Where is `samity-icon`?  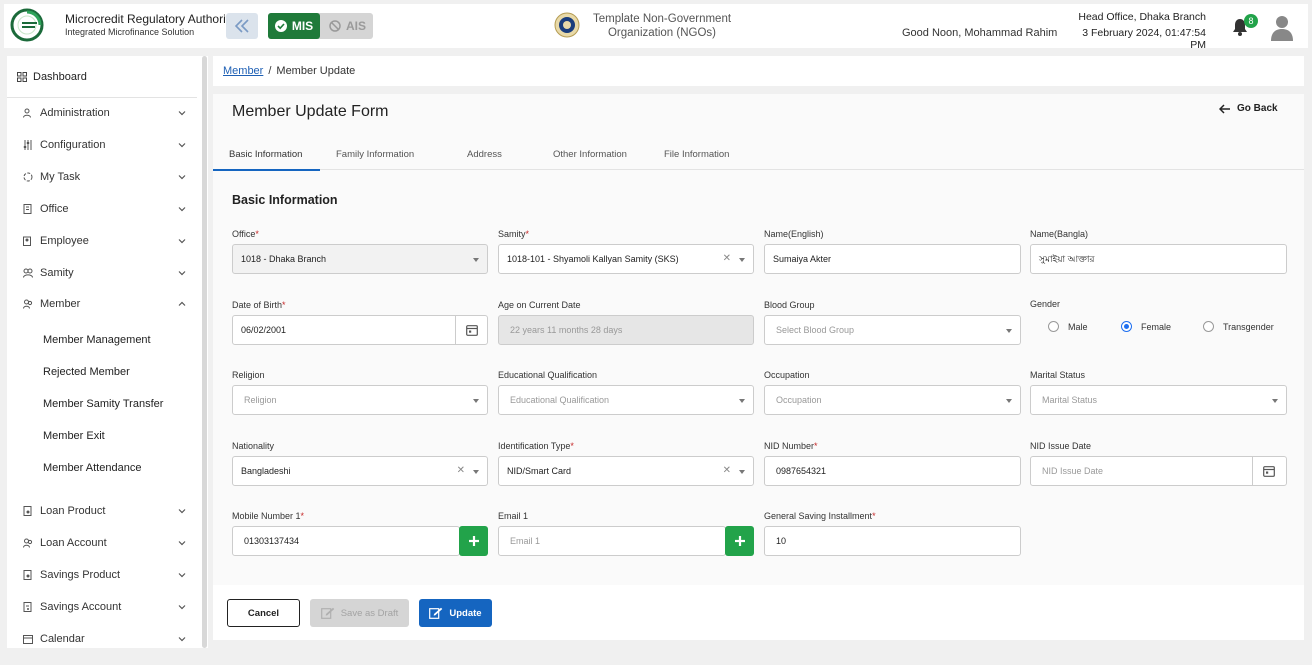
samity-icon is located at coordinates (28, 273).